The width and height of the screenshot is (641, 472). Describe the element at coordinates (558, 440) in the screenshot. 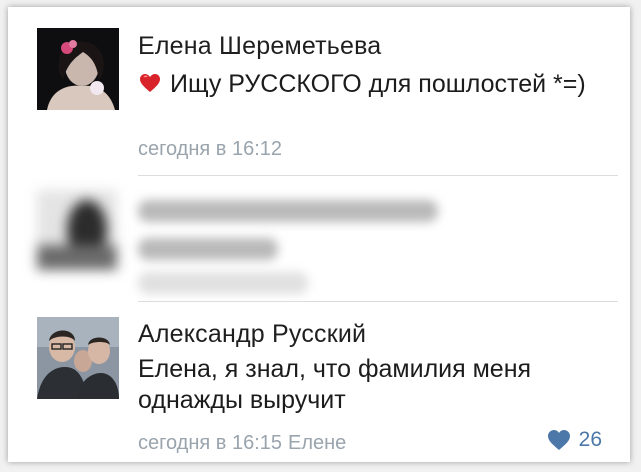

I see `heart-icon` at that location.